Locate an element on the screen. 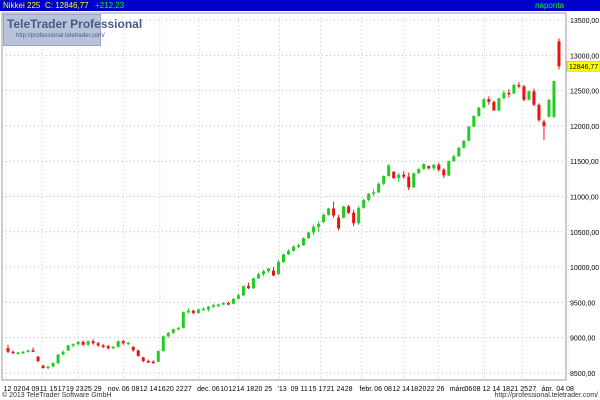 This screenshot has width=600, height=400. logo-title: TeleTrader Professional is located at coordinates (75, 24).